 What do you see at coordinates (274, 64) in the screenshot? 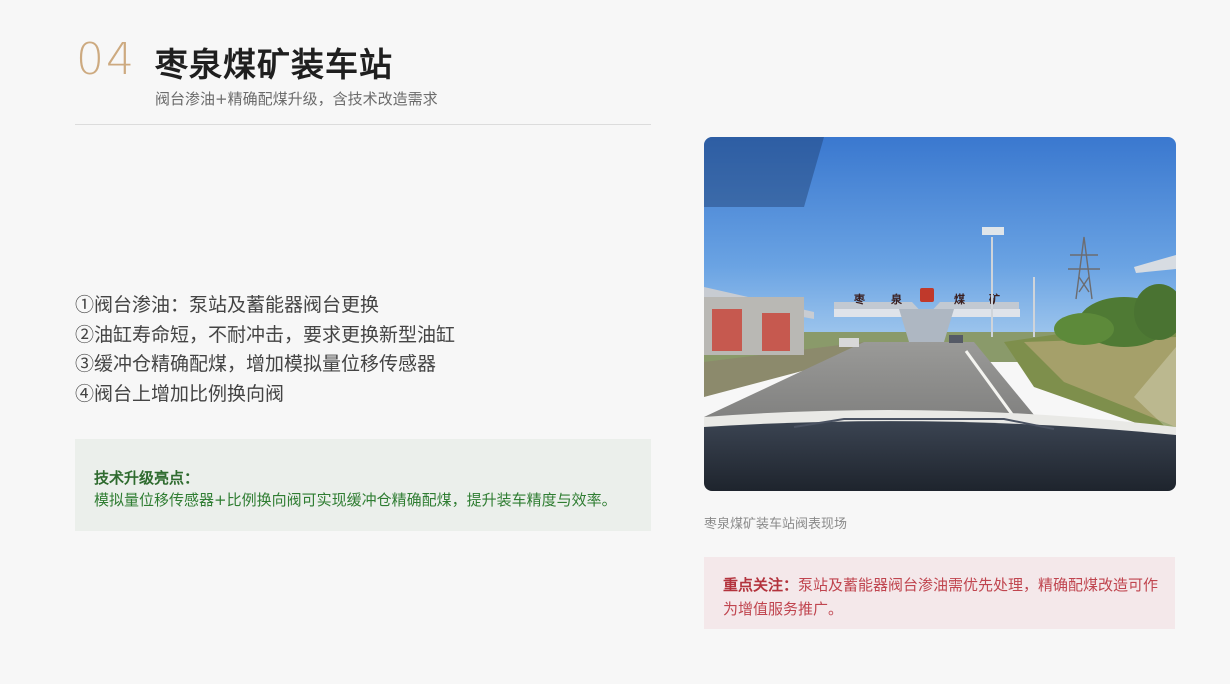
I see `page-title: 枣泉煤矿装车站` at bounding box center [274, 64].